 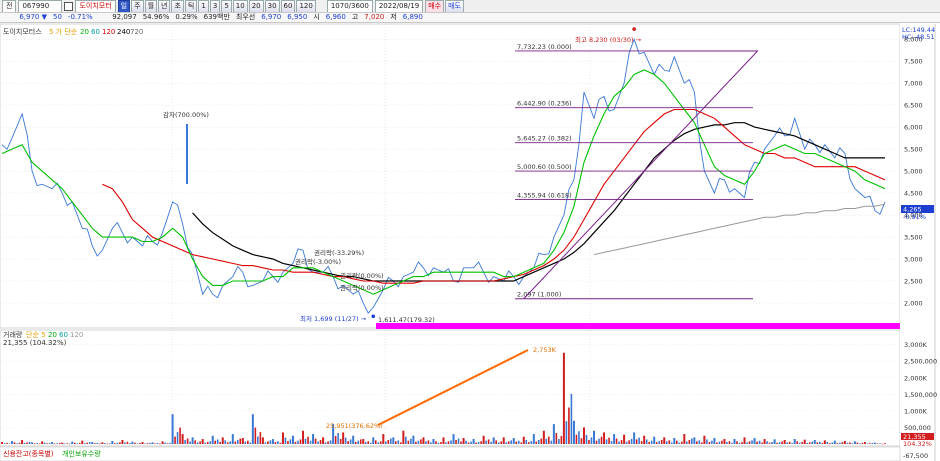 What do you see at coordinates (913, 282) in the screenshot?
I see `price-tick-label: 2,500` at bounding box center [913, 282].